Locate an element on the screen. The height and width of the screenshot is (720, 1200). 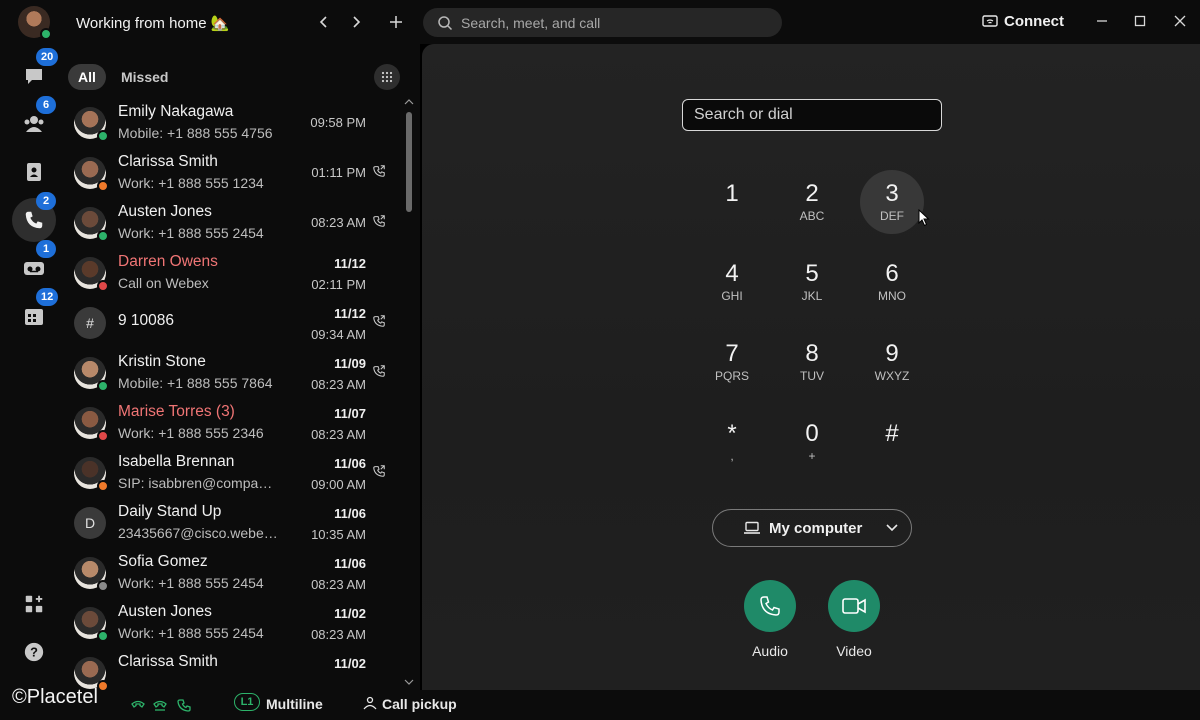
calling-badge: 2 is located at coordinates (46, 201).